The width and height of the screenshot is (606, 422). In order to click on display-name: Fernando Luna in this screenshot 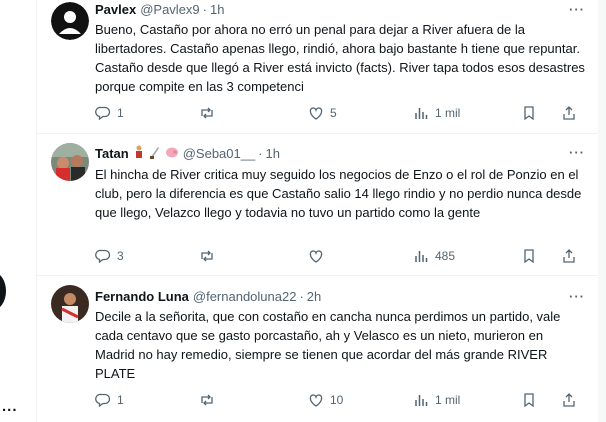, I will do `click(142, 297)`.